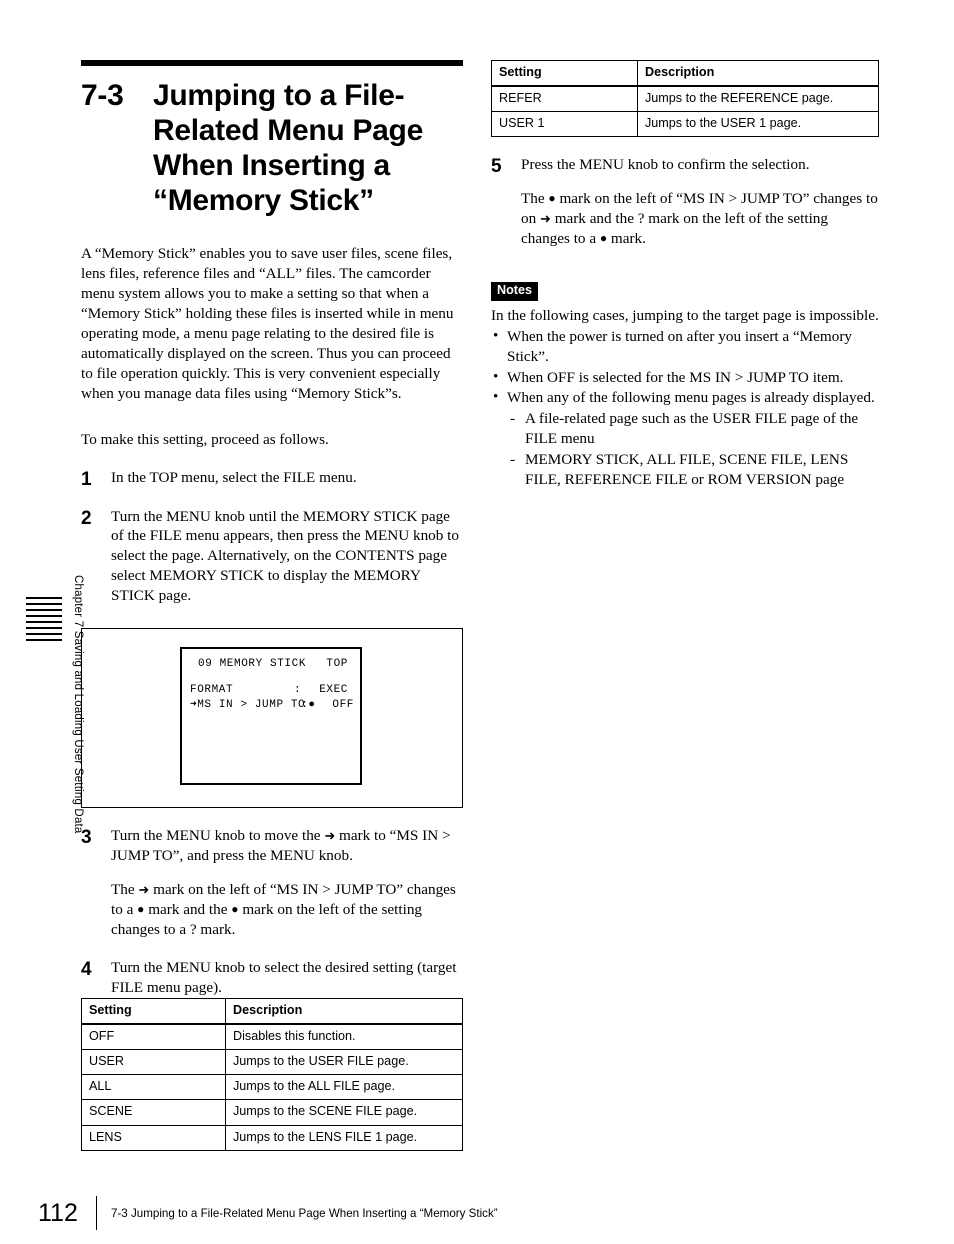 The height and width of the screenshot is (1244, 954). I want to click on table-cell-setting: USER 1, so click(564, 124).